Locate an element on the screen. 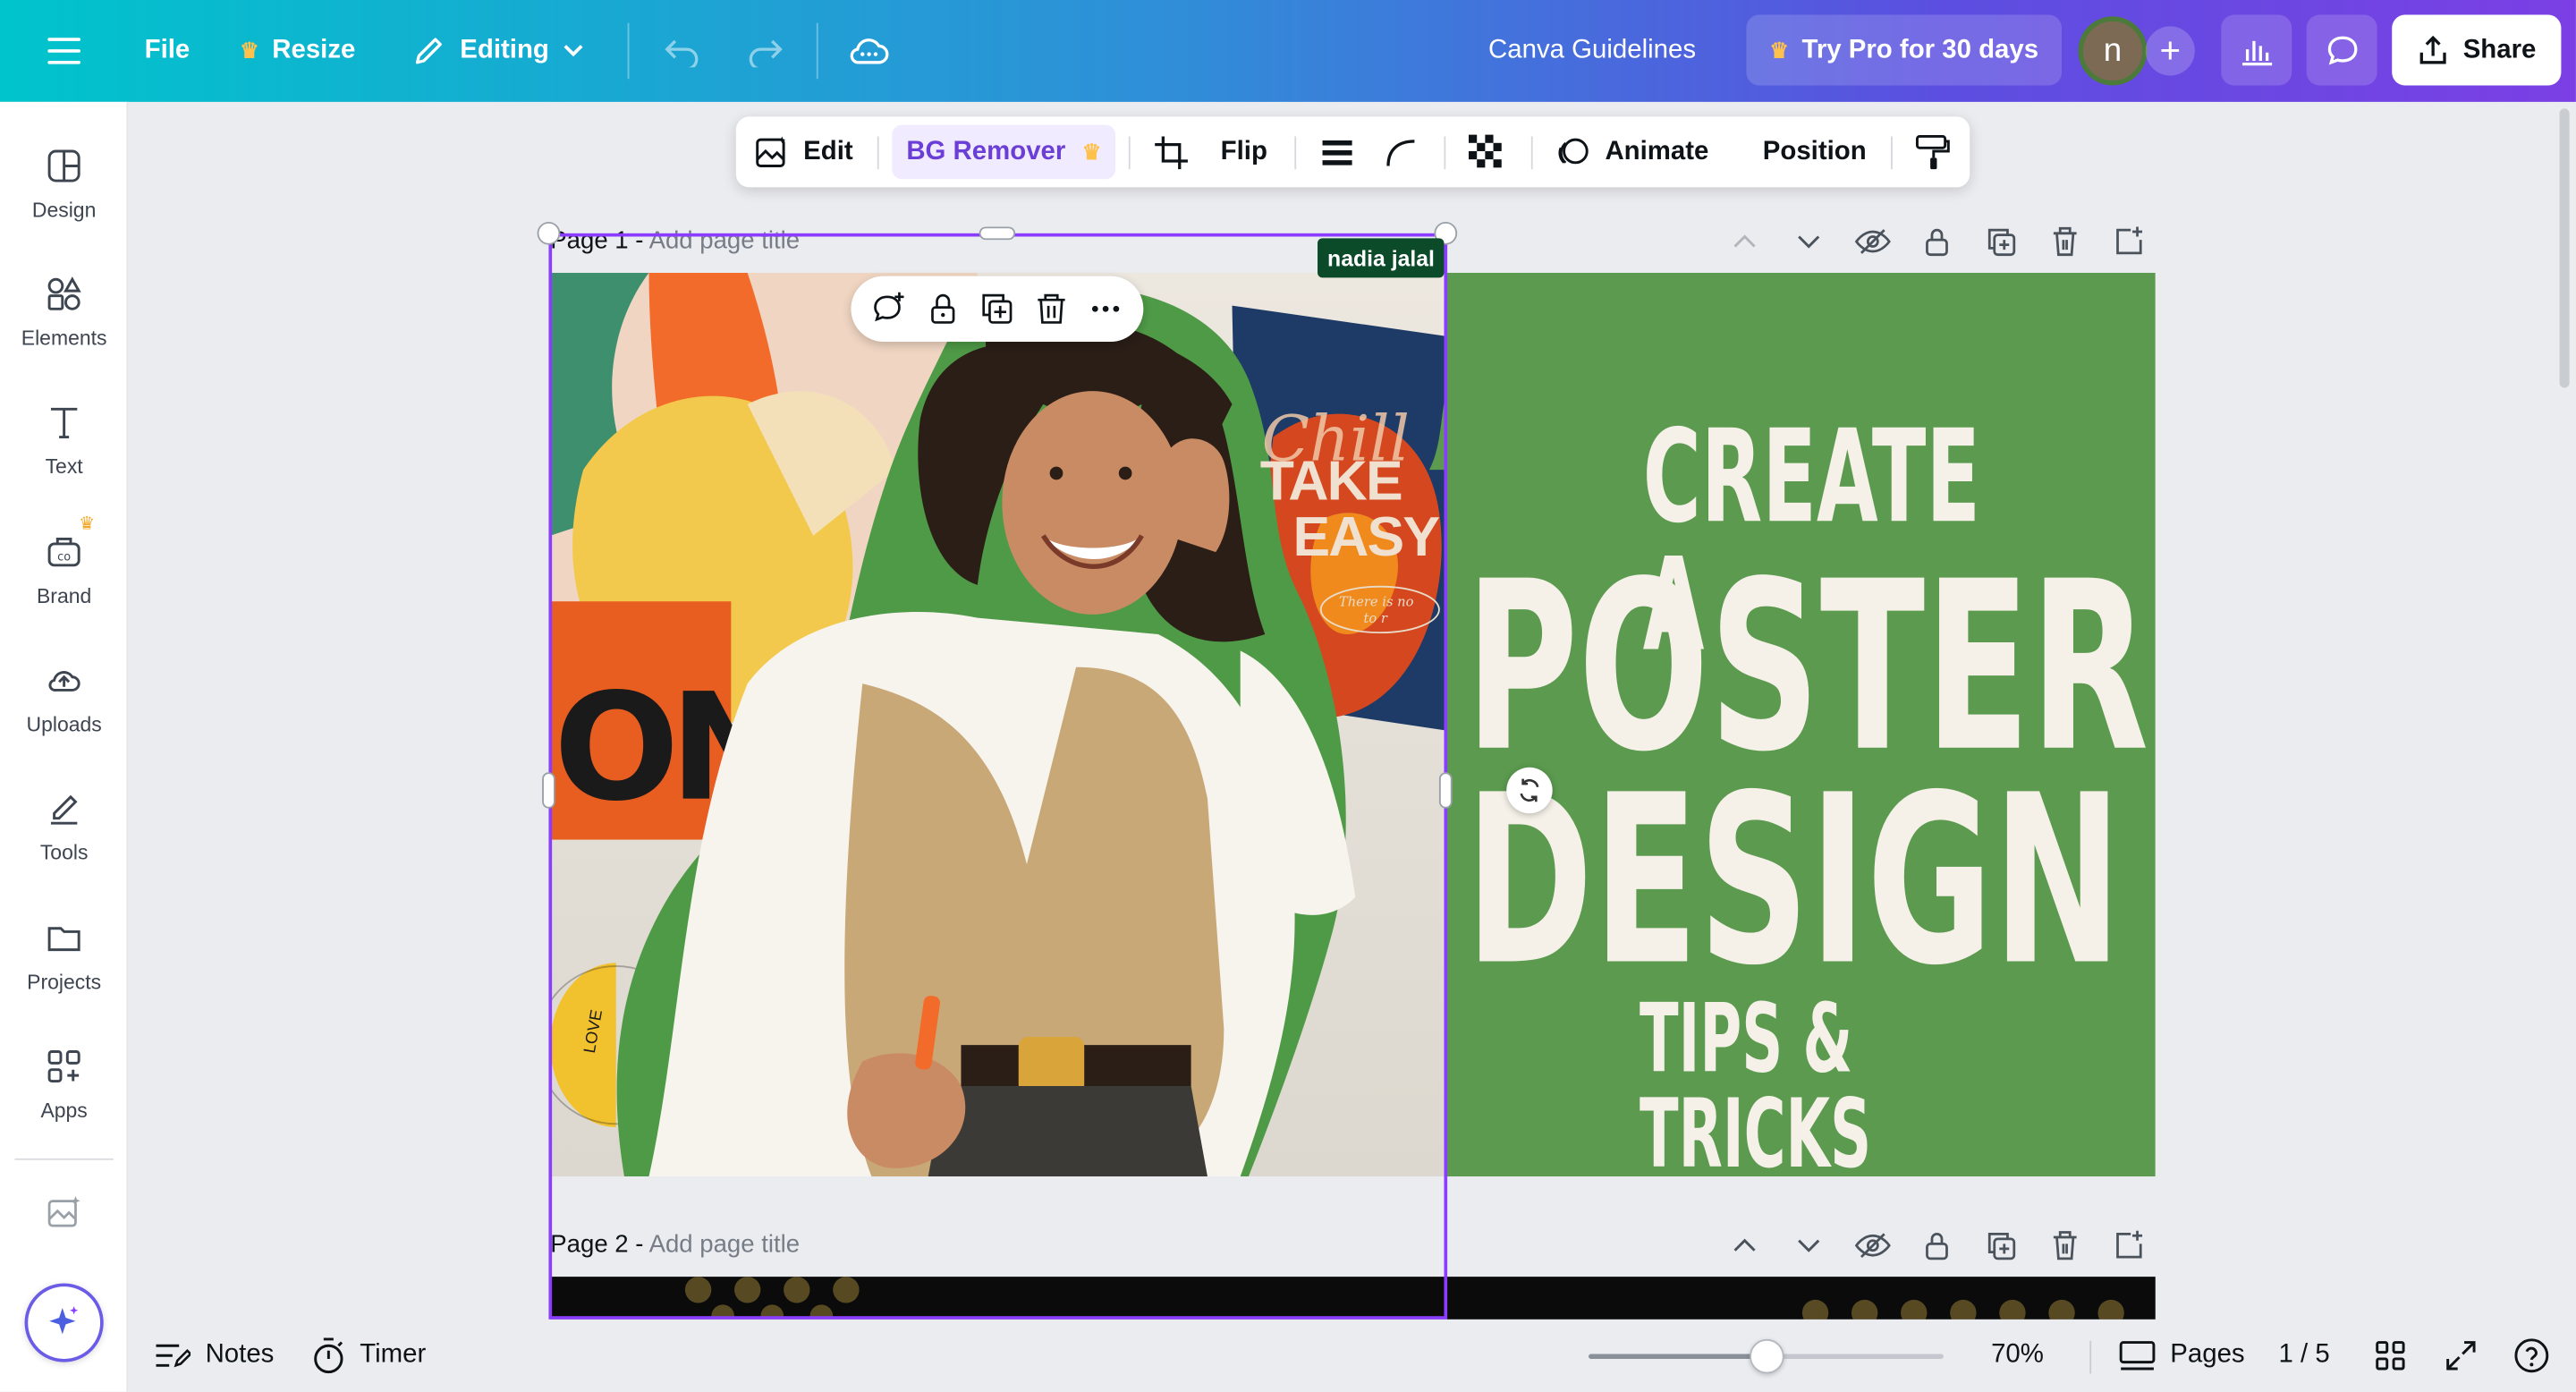 The image size is (2576, 1392). grid-view-icon is located at coordinates (2390, 1356).